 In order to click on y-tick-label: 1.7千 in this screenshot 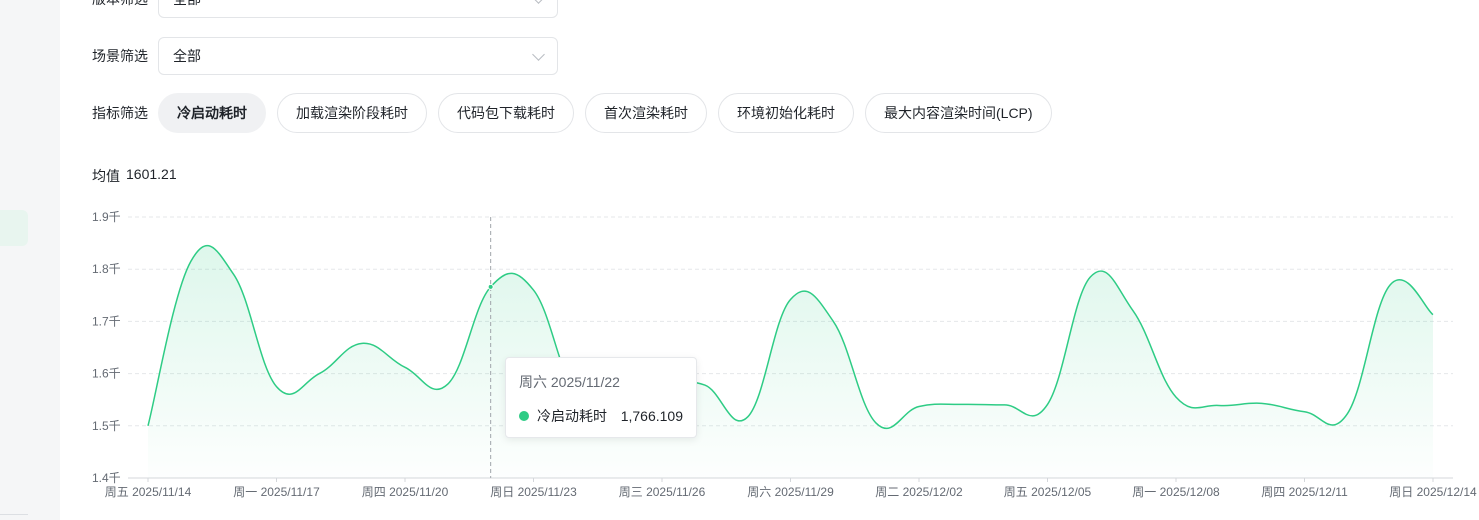, I will do `click(106, 321)`.